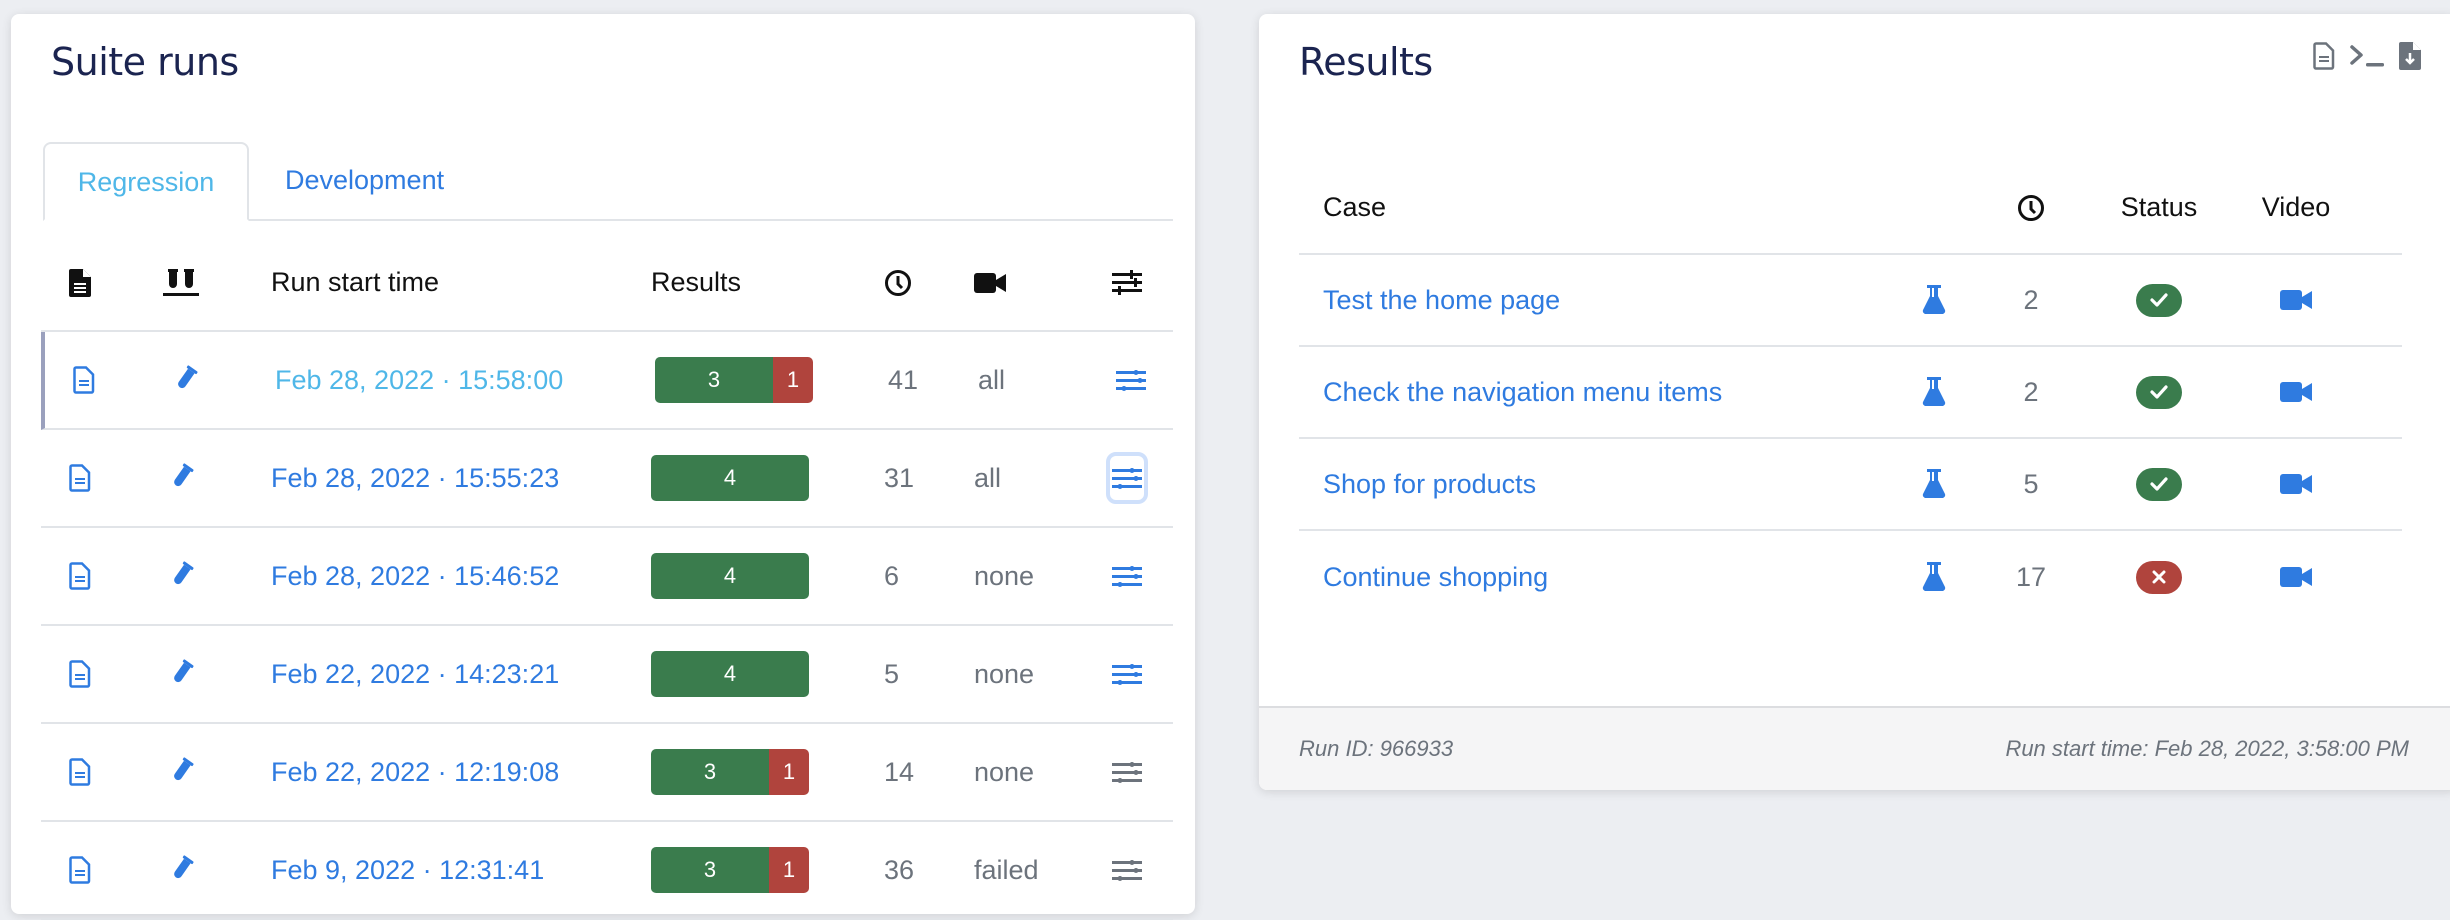 This screenshot has width=2450, height=920. Describe the element at coordinates (1376, 748) in the screenshot. I see `run-id: Run ID: 966933` at that location.